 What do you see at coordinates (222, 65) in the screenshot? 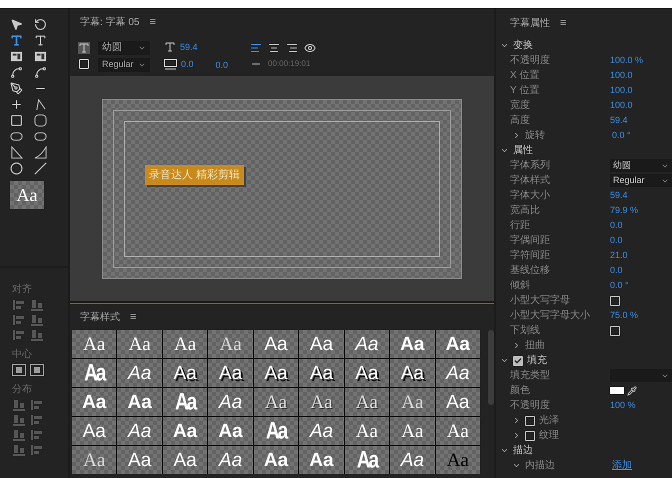
I see `tracking-value: 0.0` at bounding box center [222, 65].